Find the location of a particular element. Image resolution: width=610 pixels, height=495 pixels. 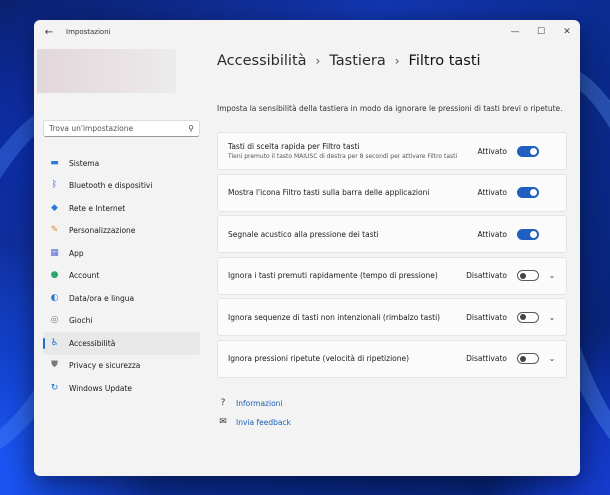

sidebar-item-label: Accessibilità is located at coordinates (92, 343).